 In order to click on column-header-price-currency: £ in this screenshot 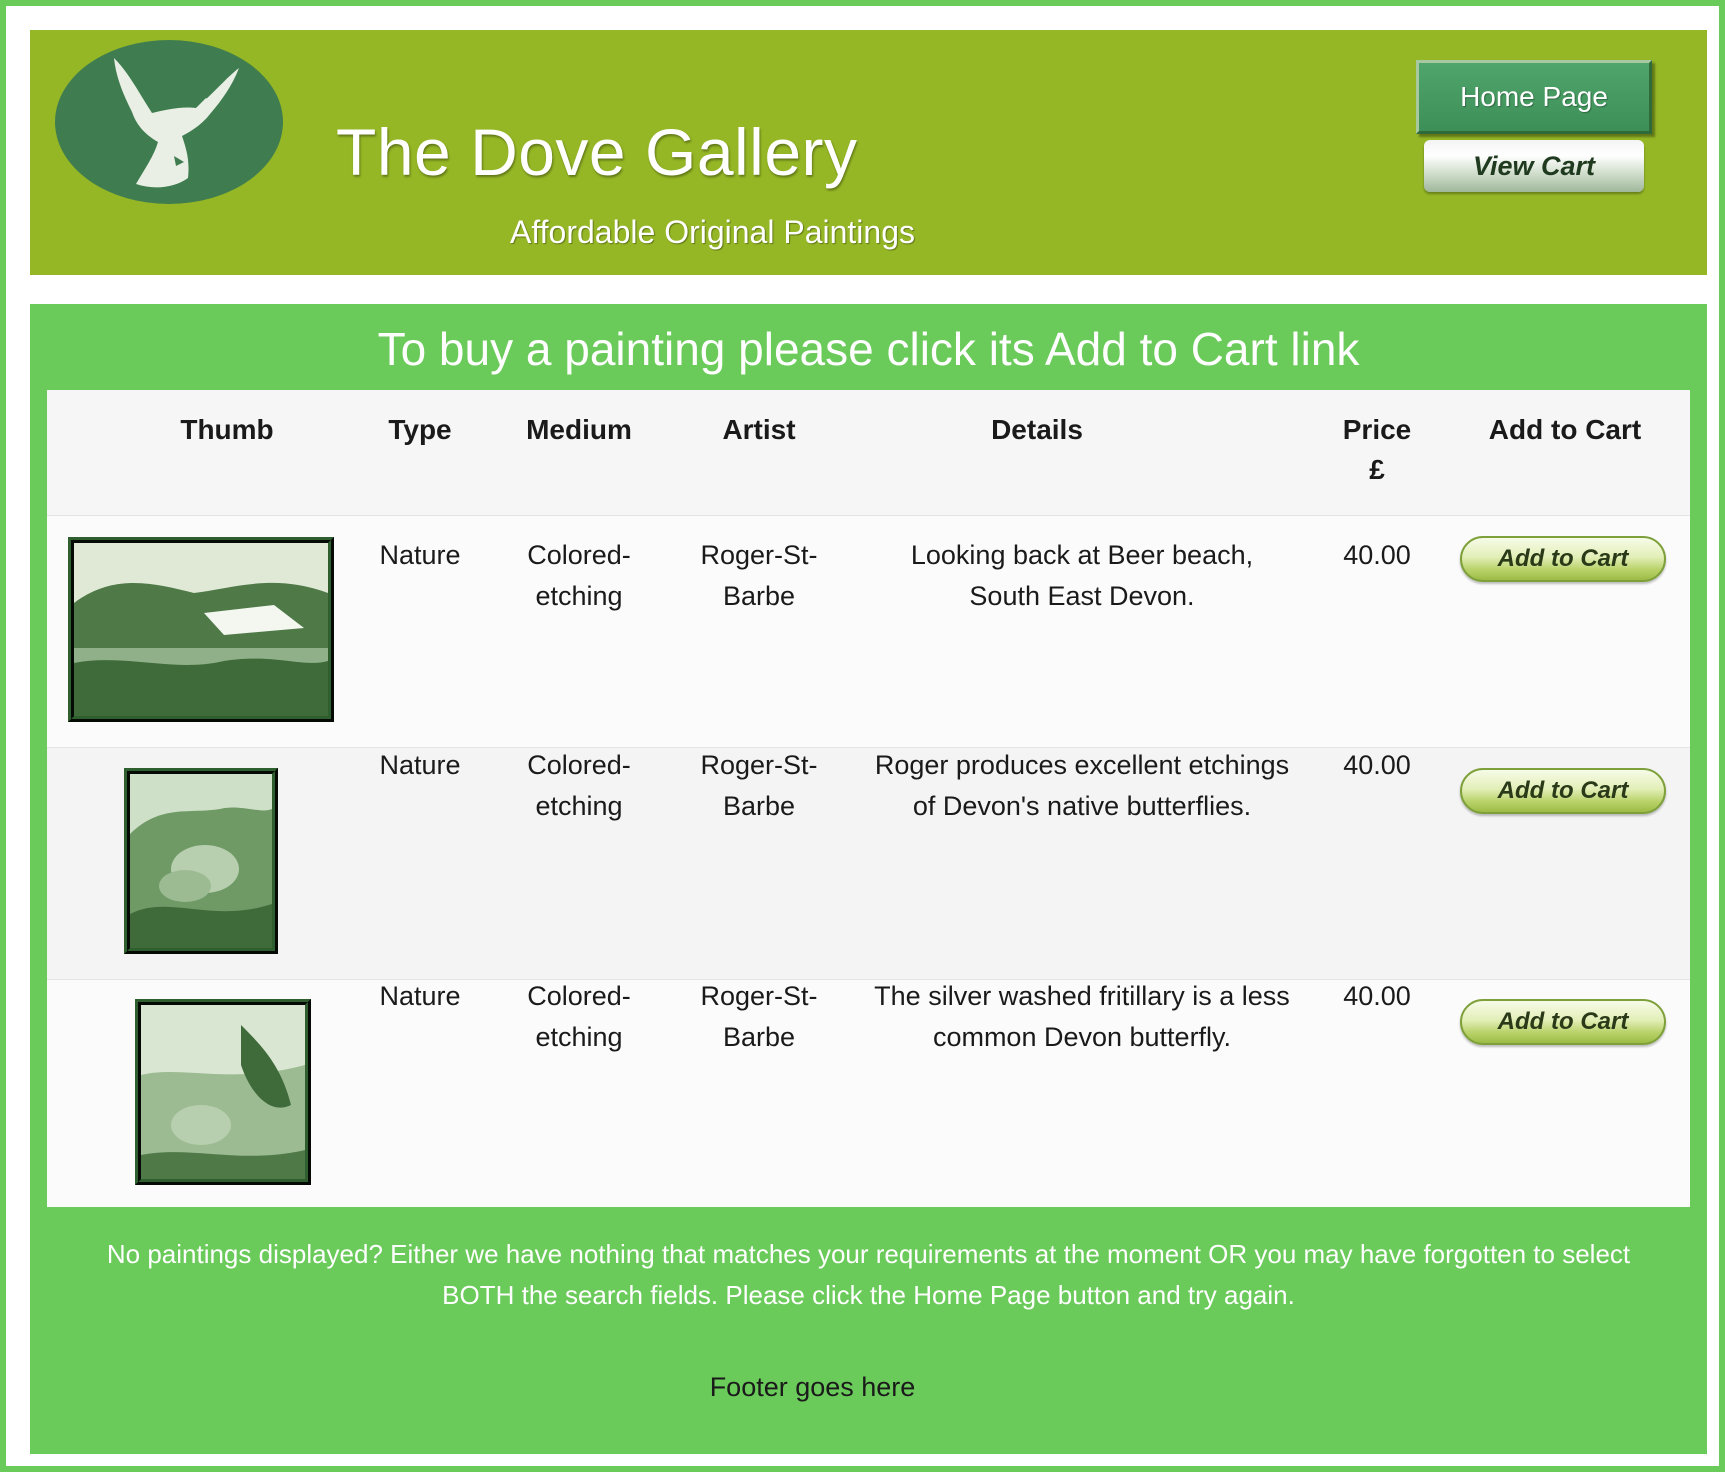, I will do `click(1377, 469)`.